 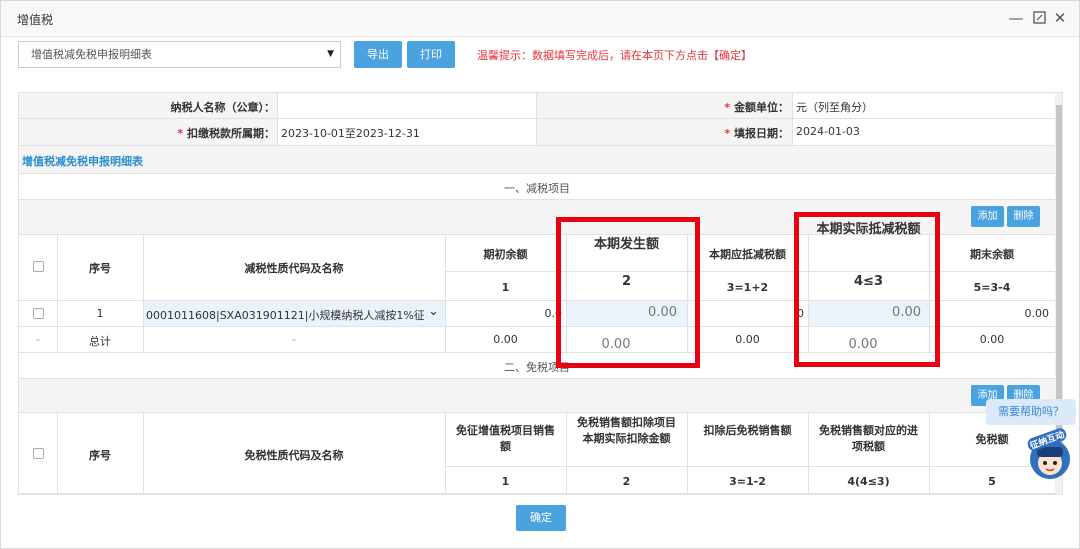 I want to click on s1-row-c1: 0.0, so click(x=553, y=313).